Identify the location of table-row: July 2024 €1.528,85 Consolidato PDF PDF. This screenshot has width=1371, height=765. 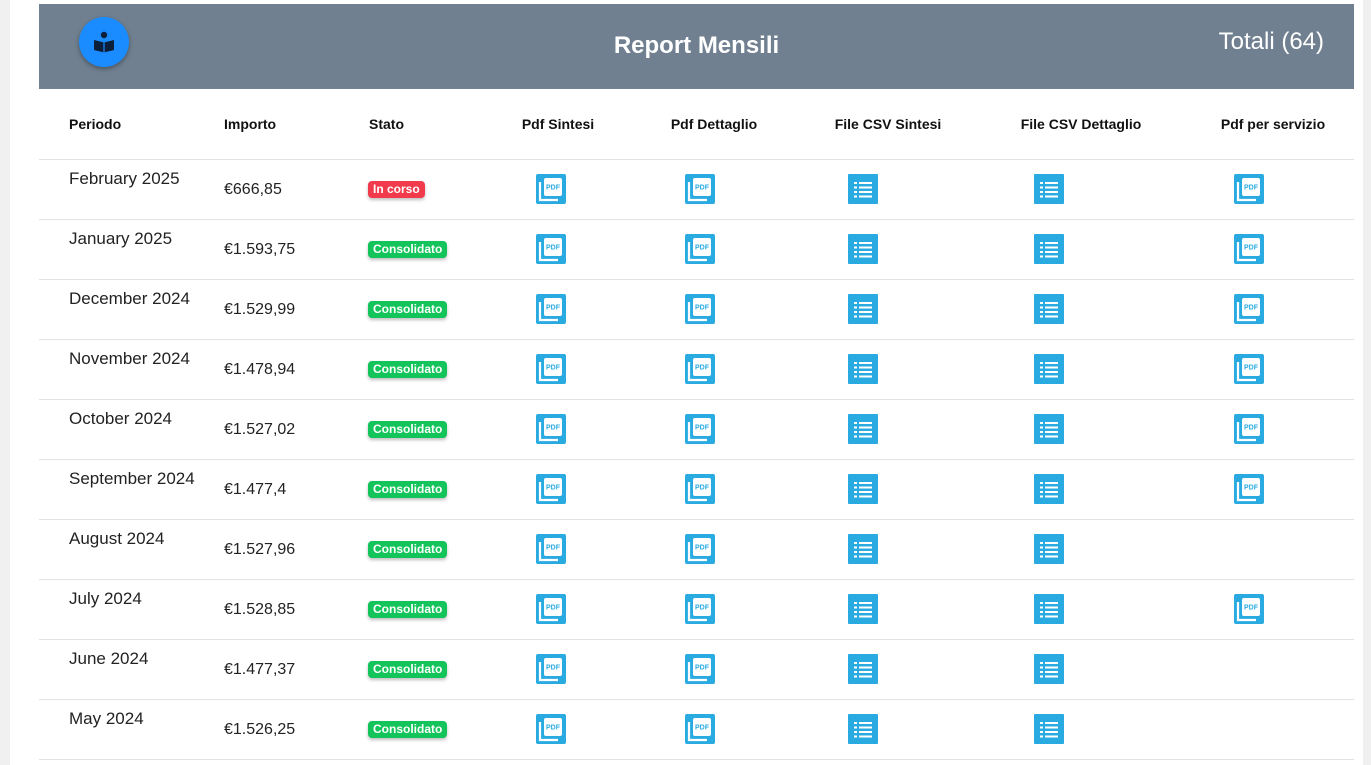
(696, 610).